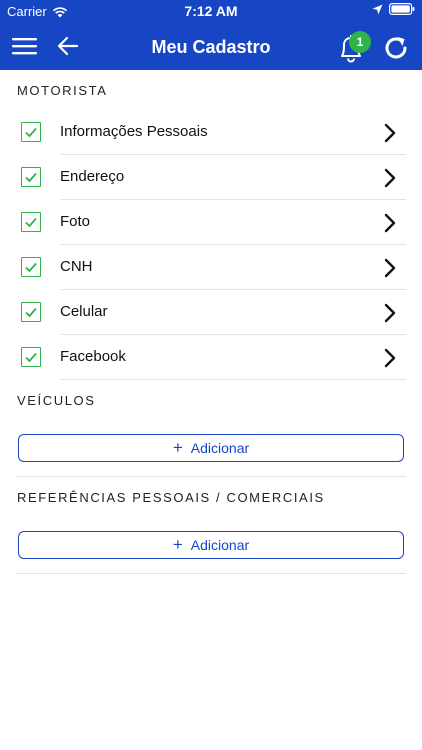 The image size is (422, 750). Describe the element at coordinates (62, 90) in the screenshot. I see `section-header-motorista: MOTORISTA` at that location.